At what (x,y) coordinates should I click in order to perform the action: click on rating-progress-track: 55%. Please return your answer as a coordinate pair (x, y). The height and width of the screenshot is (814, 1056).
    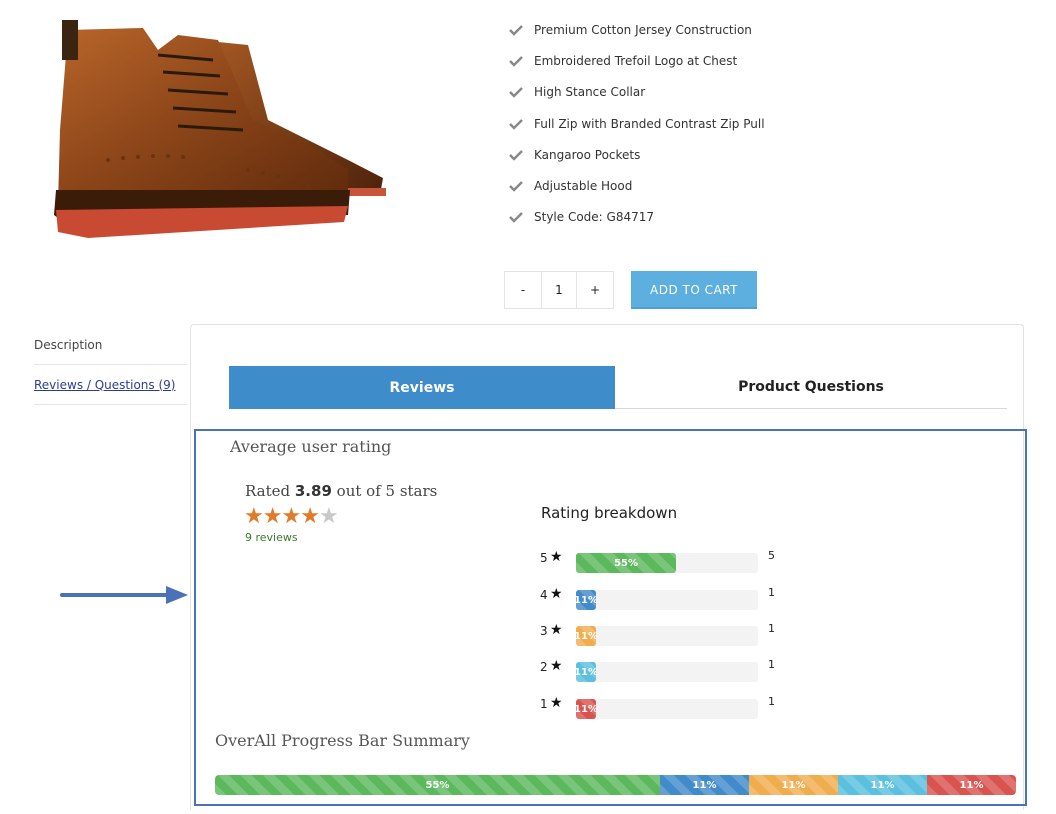
    Looking at the image, I should click on (667, 563).